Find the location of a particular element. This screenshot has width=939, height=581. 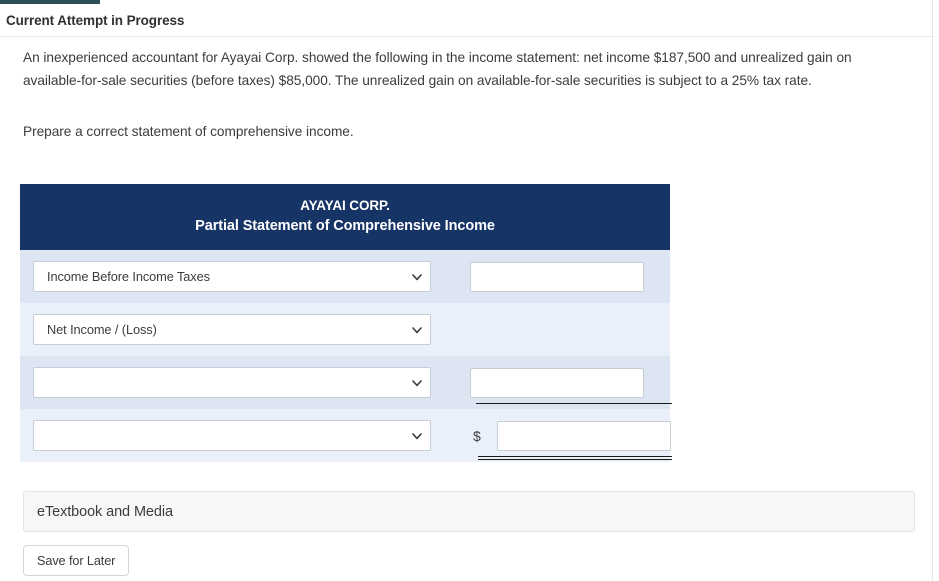

table-row is located at coordinates (346, 382).